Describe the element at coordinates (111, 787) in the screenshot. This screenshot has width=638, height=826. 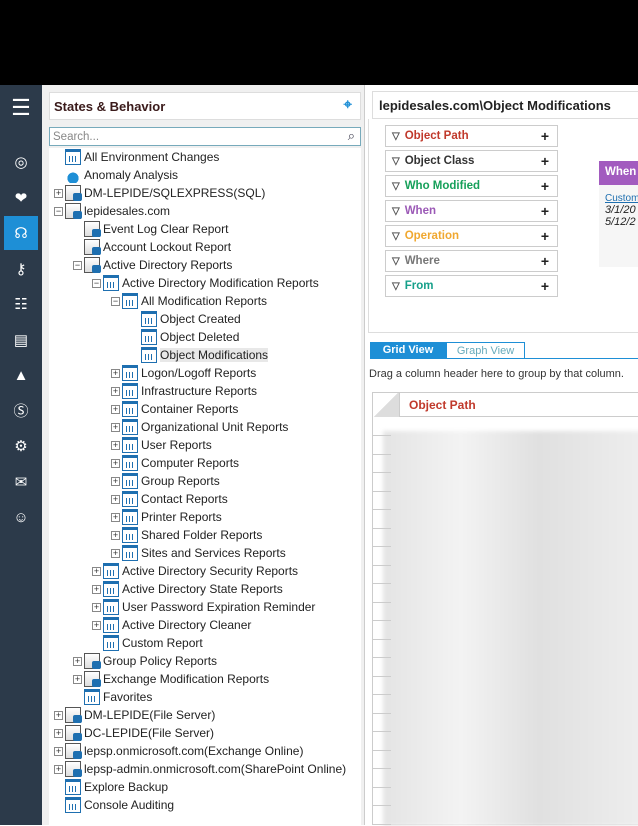
I see `tree-item: Explore Backup` at that location.